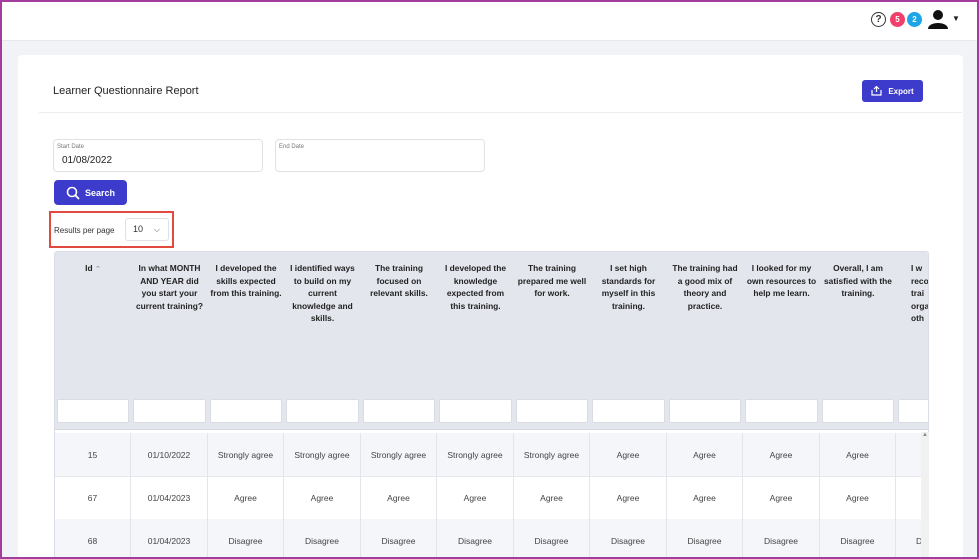  I want to click on table-cell: 15, so click(93, 454).